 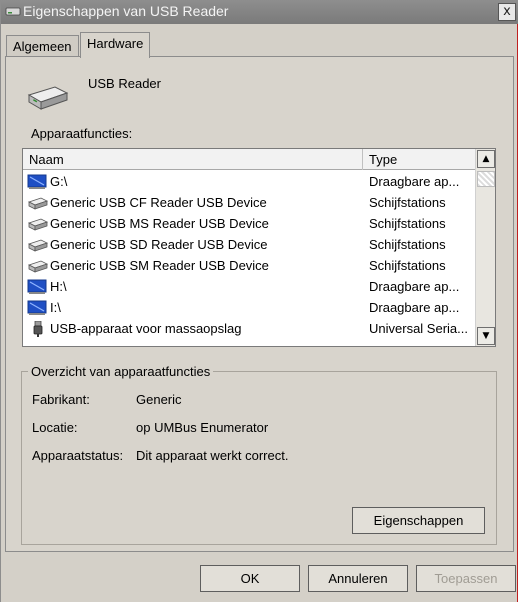 I want to click on group-title: Overzicht van apparaatfuncties, so click(x=121, y=371).